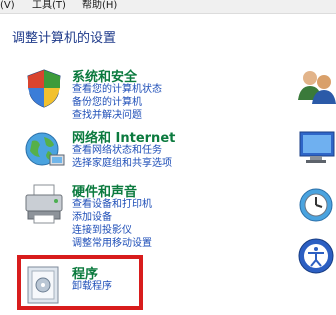  I want to click on network-globe-icon, so click(44, 149).